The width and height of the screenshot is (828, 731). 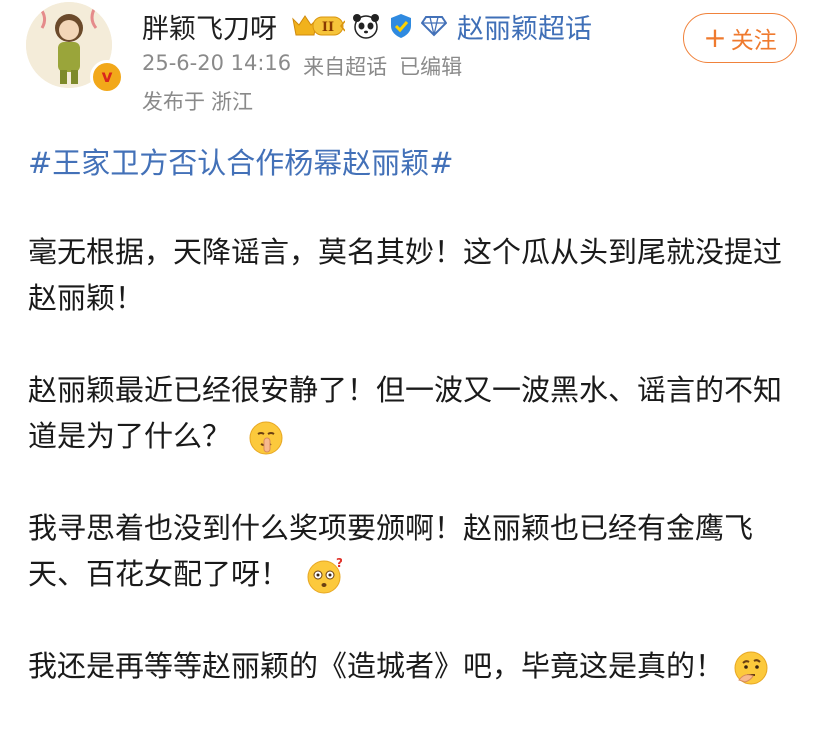 I want to click on post-paragraph-4: 我还是再等等赵丽颖的《造城者》吧，毕竟这是真的！, so click(x=414, y=666).